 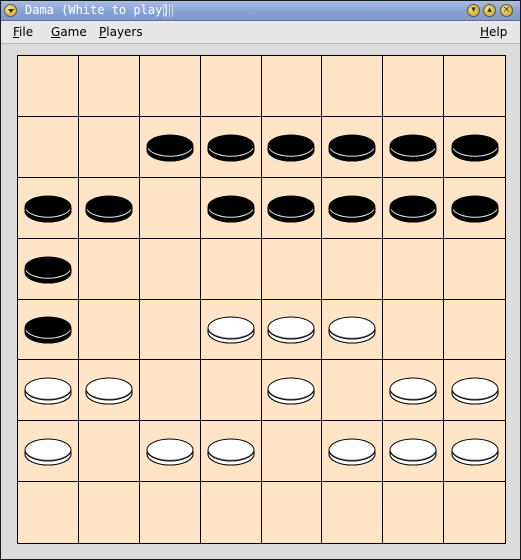 What do you see at coordinates (170, 391) in the screenshot?
I see `board-square-r6-c3` at bounding box center [170, 391].